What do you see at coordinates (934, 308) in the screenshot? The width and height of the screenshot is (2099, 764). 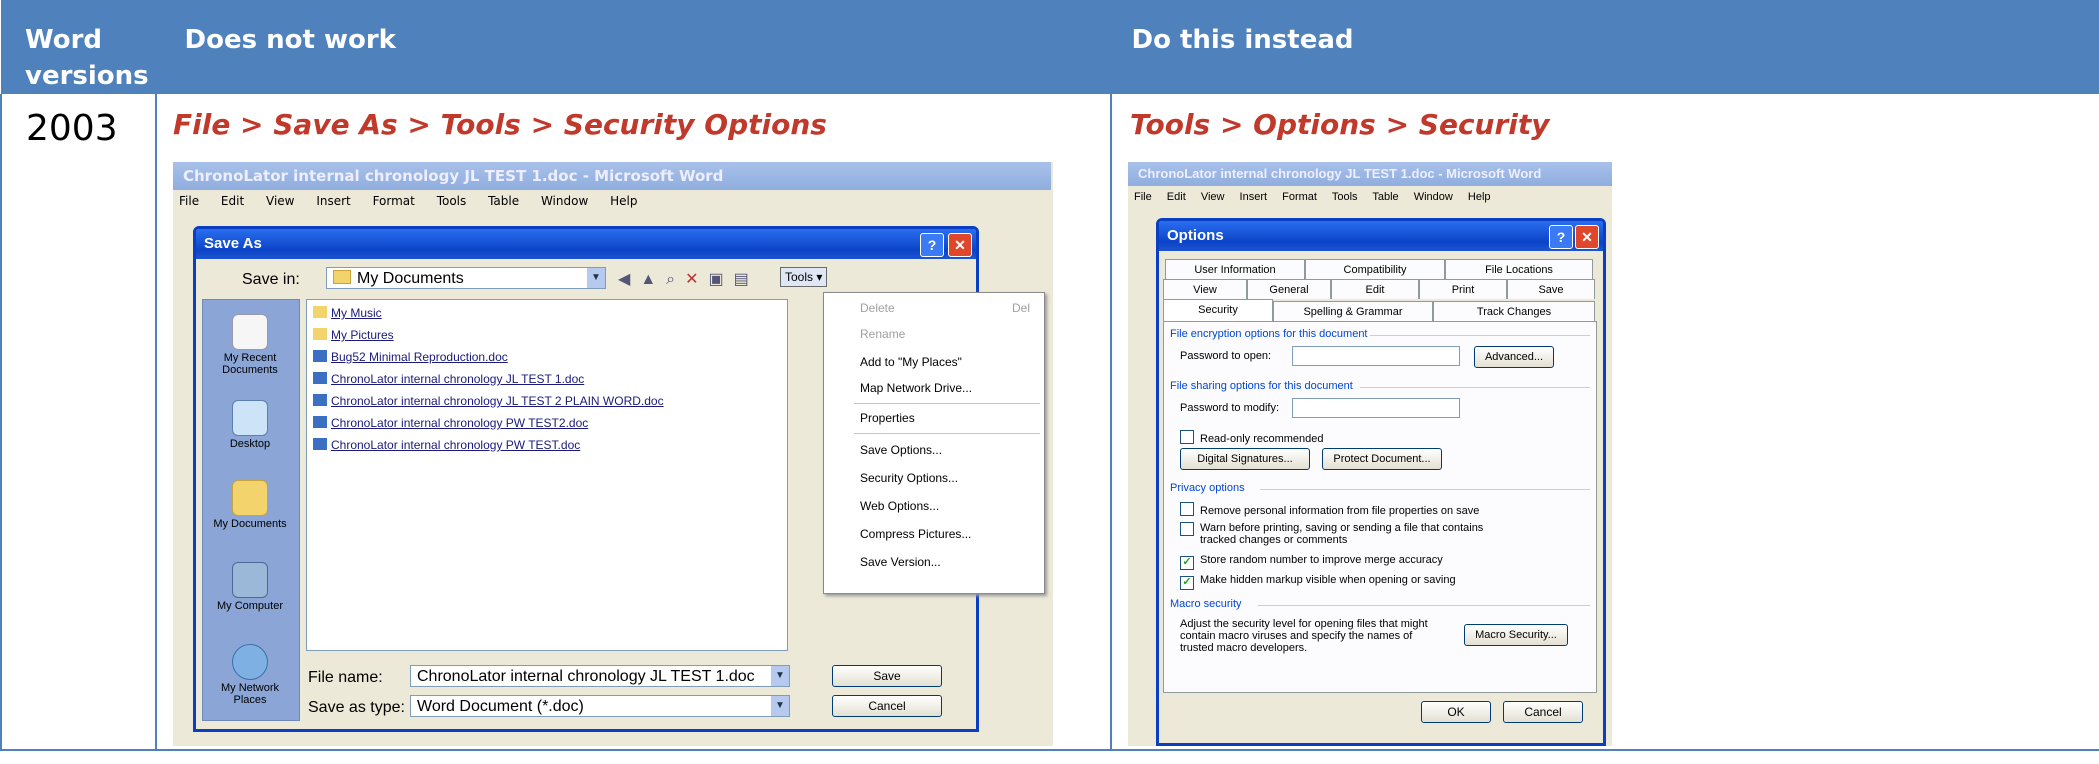 I see `menu-item-delete: Delete Del` at bounding box center [934, 308].